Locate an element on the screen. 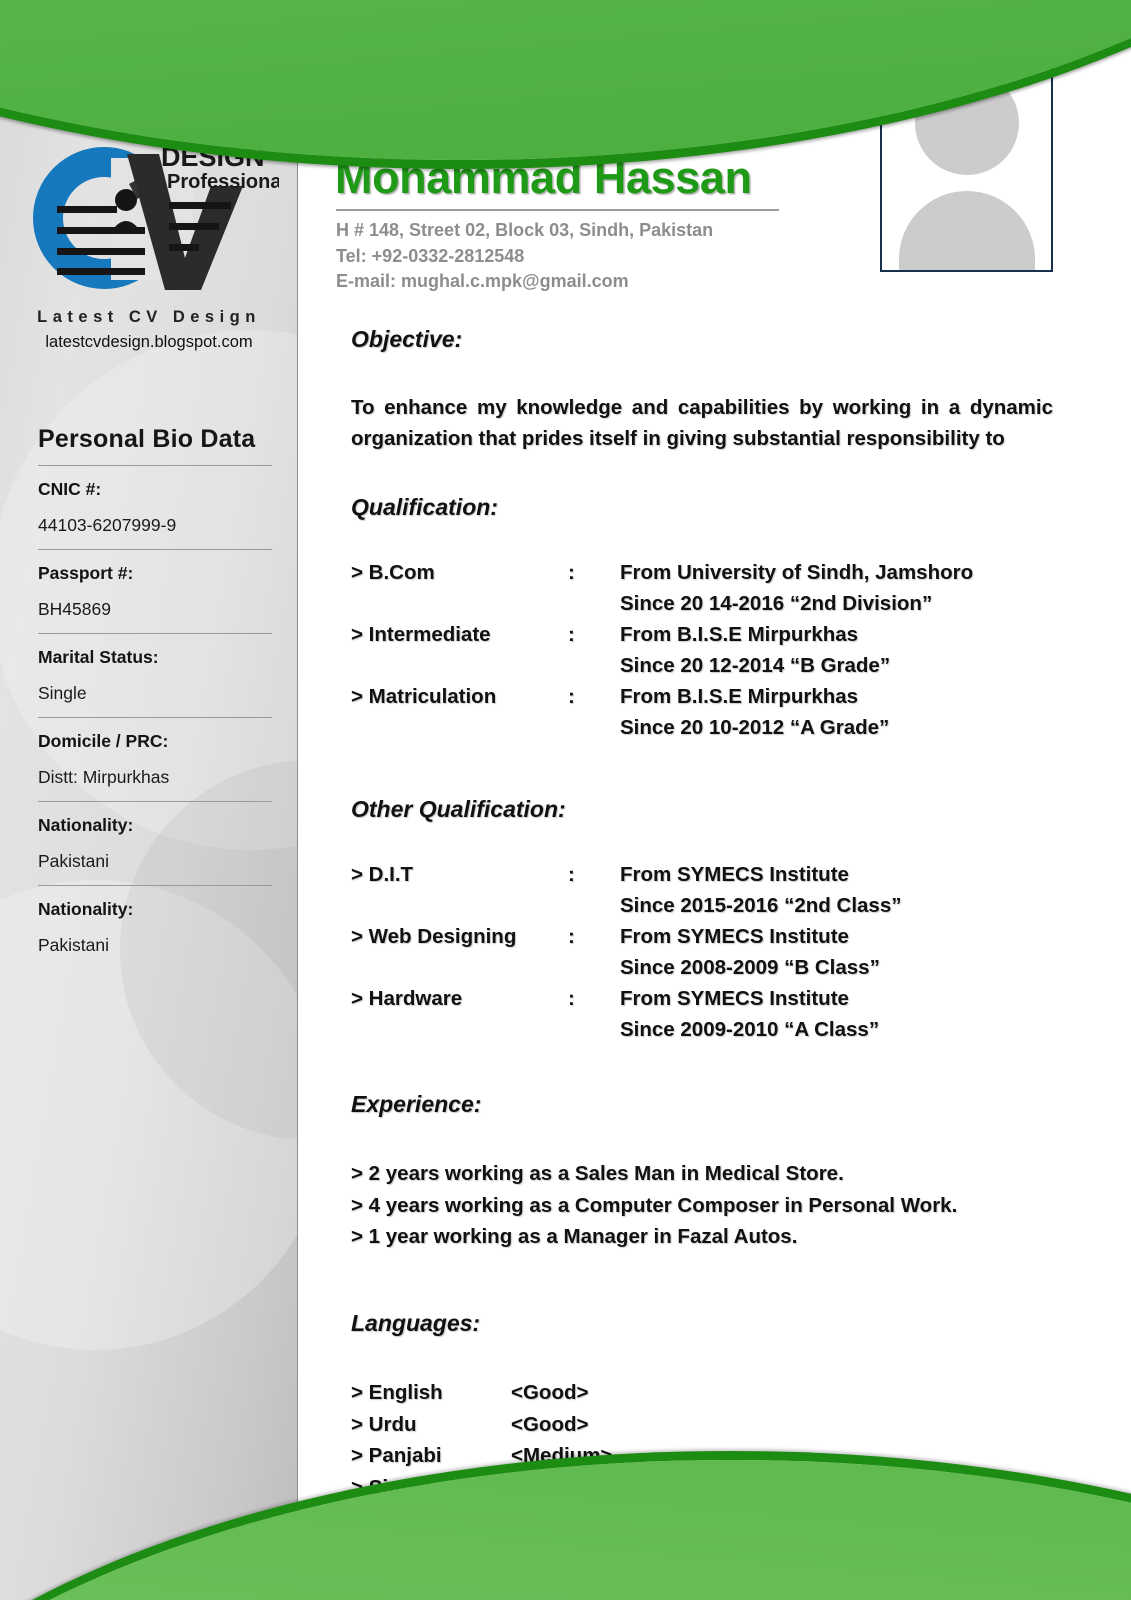 The width and height of the screenshot is (1131, 1600). experience-heading: Experience: is located at coordinates (416, 1104).